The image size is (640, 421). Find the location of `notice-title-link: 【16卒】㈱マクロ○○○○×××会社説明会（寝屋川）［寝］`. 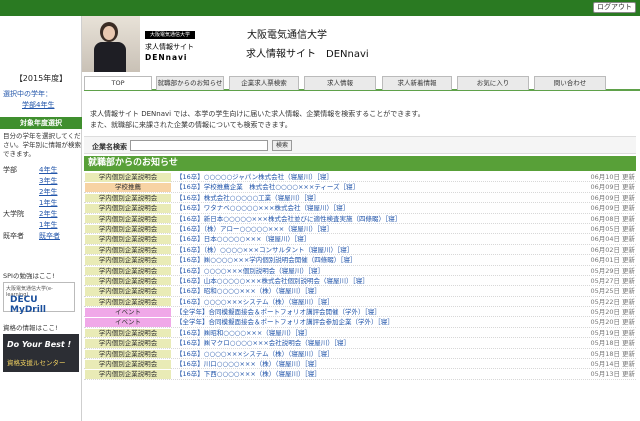

notice-title-link: 【16卒】㈱マクロ○○○○×××会社説明会（寝屋川）［寝］ is located at coordinates (366, 343).